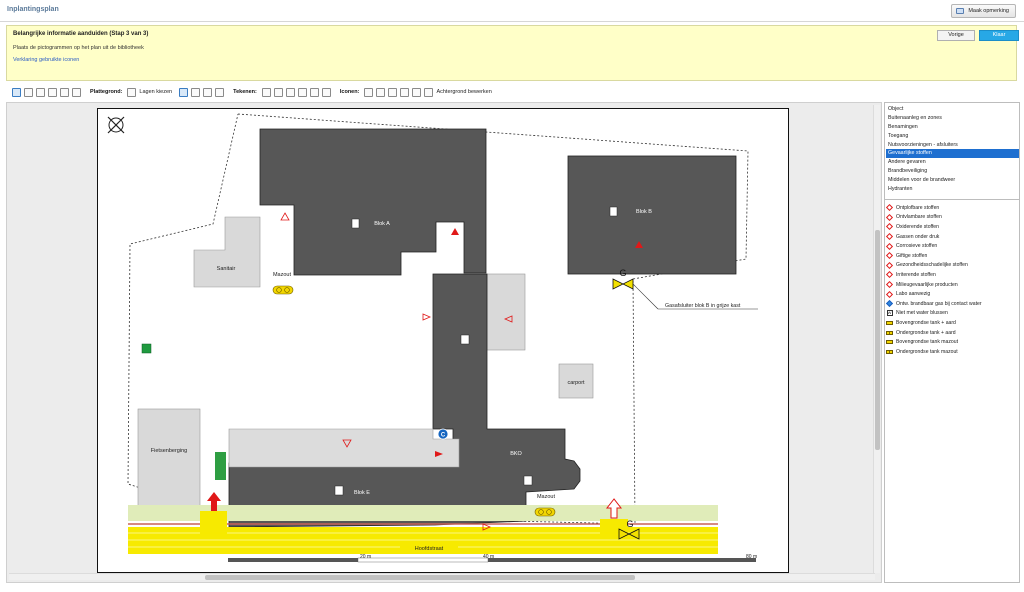 Image resolution: width=1024 pixels, height=592 pixels. What do you see at coordinates (952, 208) in the screenshot?
I see `icon-item: Ontplofbare stoffen` at bounding box center [952, 208].